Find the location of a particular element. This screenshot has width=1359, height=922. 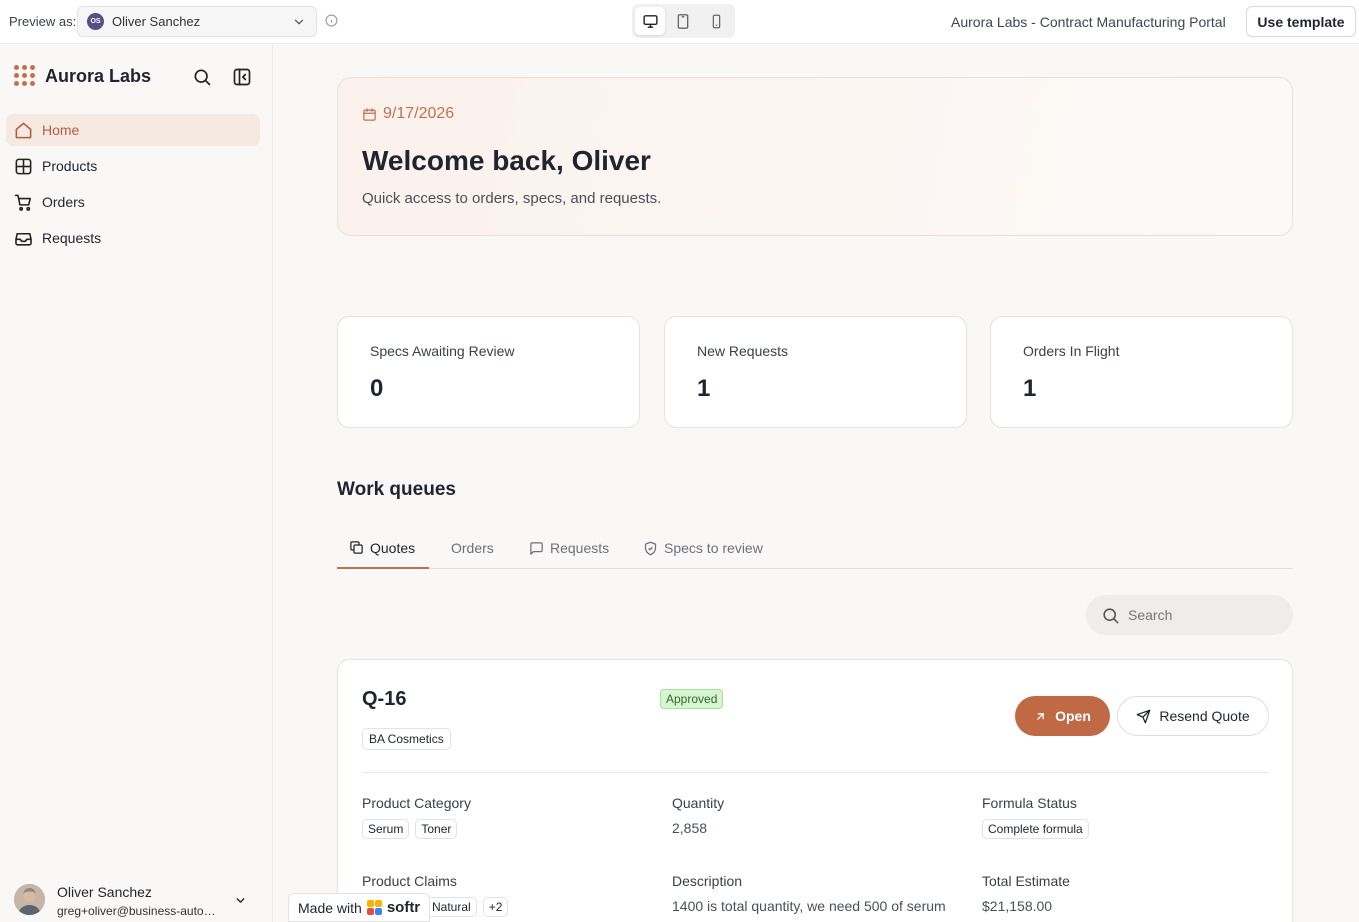

stat-label: Specs Awaiting Review is located at coordinates (442, 351).